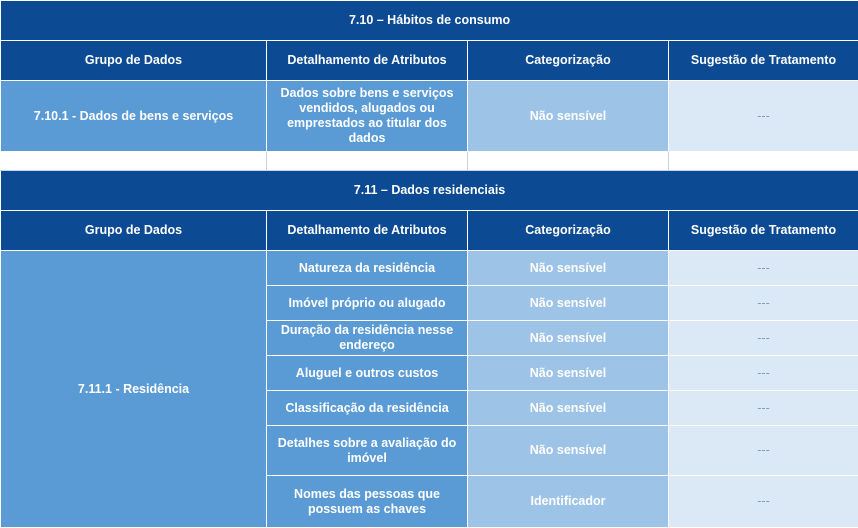 This screenshot has width=858, height=528. What do you see at coordinates (568, 501) in the screenshot?
I see `category-cell: Identificador` at bounding box center [568, 501].